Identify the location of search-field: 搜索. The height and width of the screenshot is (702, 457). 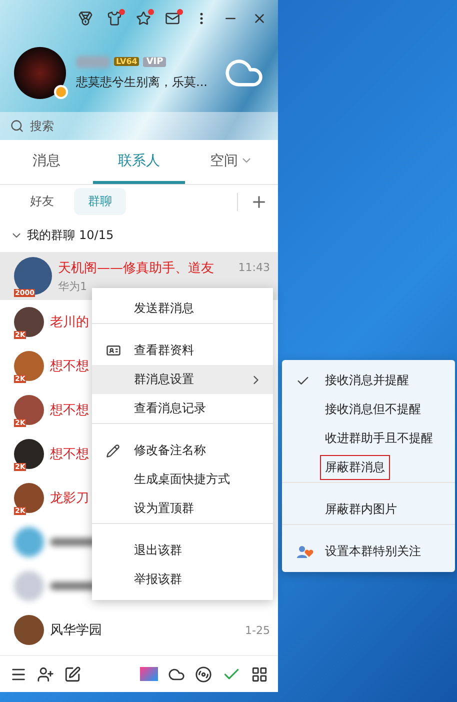
(139, 126).